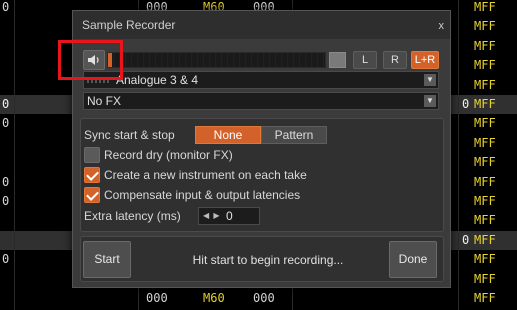  I want to click on start-button: Start, so click(107, 259).